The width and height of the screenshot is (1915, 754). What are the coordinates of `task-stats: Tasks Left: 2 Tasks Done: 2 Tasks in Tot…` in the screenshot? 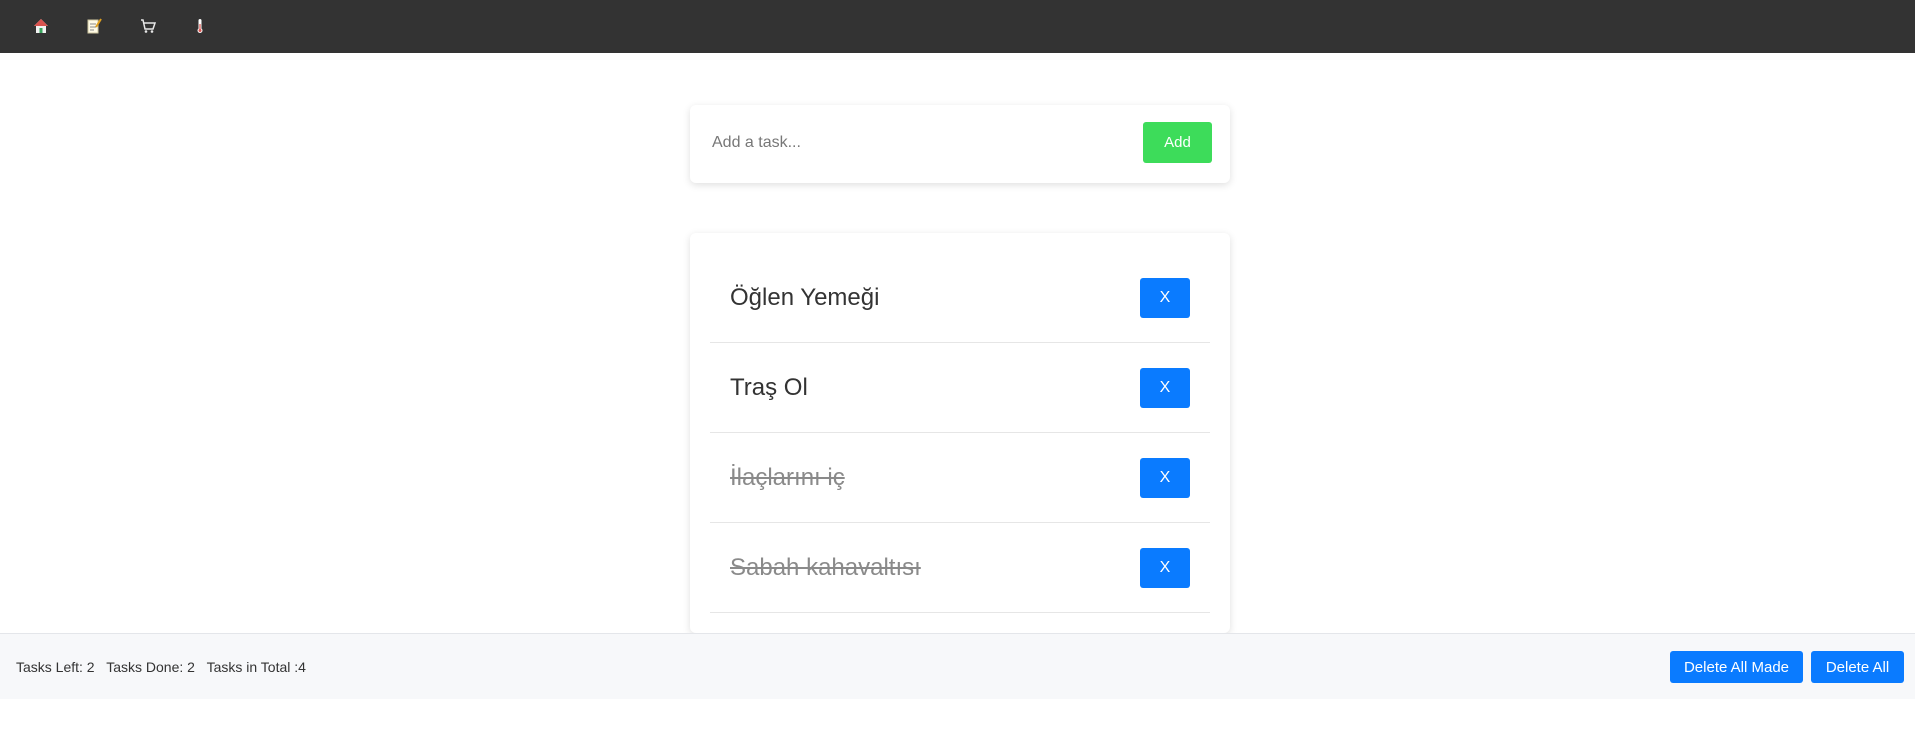 It's located at (165, 667).